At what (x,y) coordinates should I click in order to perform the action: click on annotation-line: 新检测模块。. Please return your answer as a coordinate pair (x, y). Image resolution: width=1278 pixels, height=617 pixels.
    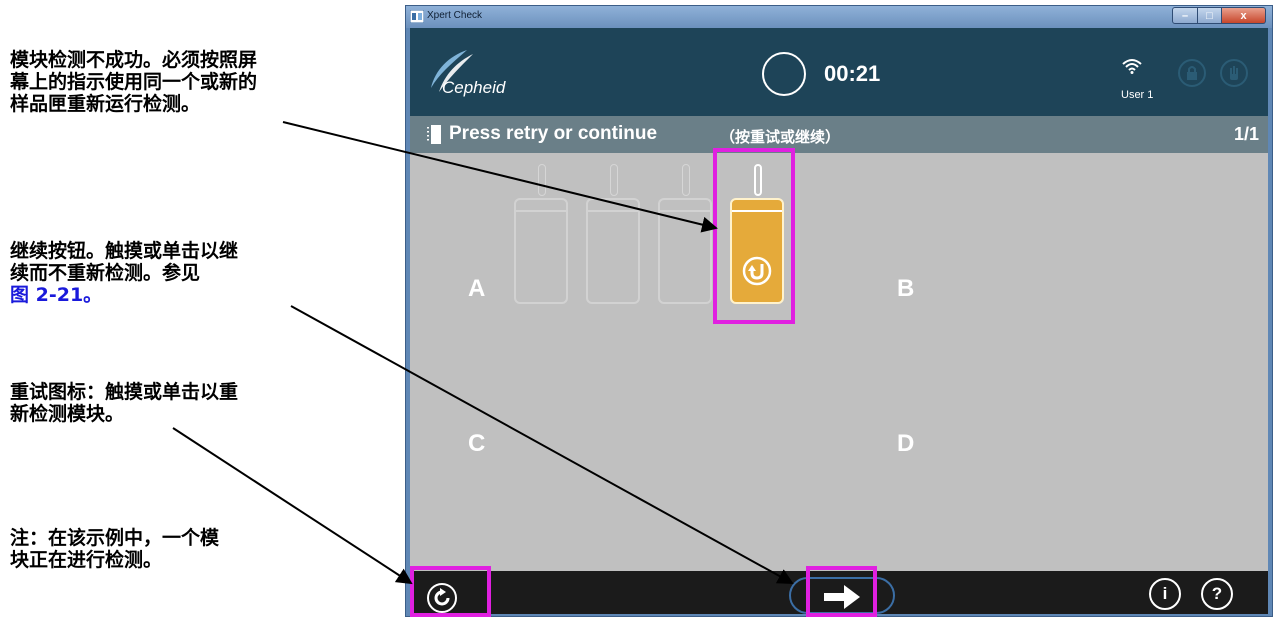
    Looking at the image, I should click on (67, 414).